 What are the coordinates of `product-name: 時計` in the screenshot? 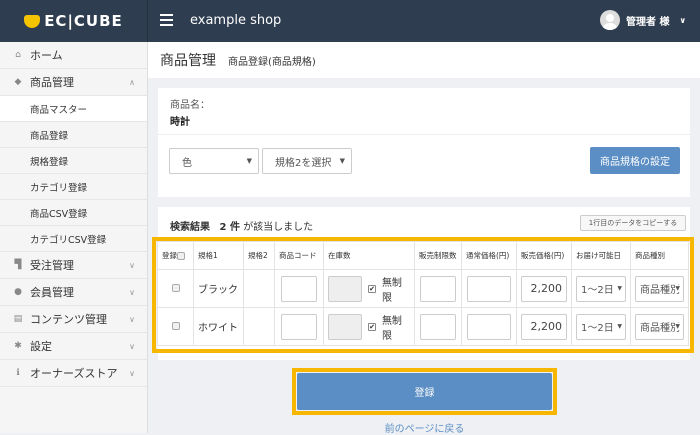 It's located at (180, 122).